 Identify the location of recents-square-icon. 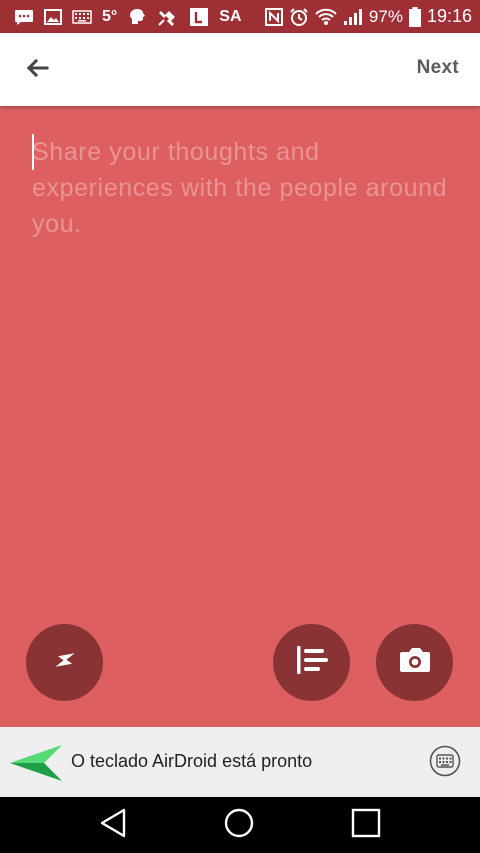
(366, 825).